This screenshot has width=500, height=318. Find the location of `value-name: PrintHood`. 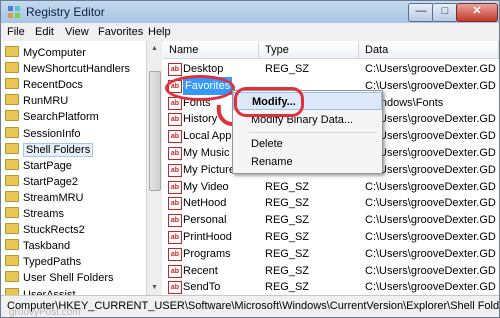

value-name: PrintHood is located at coordinates (207, 237).